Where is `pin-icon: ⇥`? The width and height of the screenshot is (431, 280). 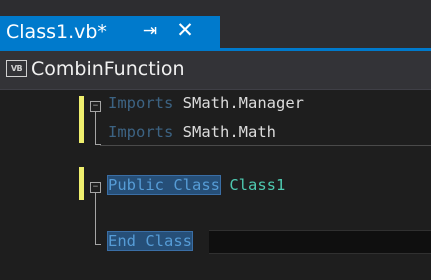 pin-icon: ⇥ is located at coordinates (150, 31).